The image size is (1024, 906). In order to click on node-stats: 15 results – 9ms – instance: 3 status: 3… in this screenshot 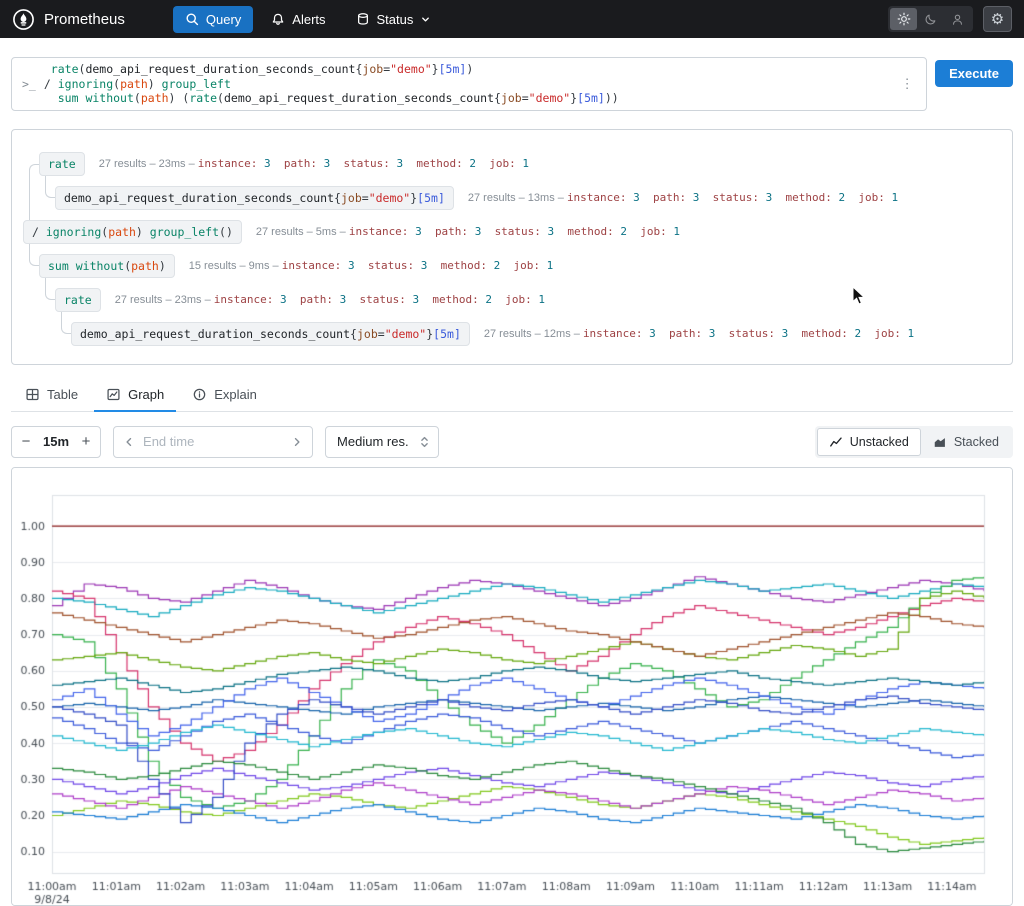, I will do `click(377, 265)`.